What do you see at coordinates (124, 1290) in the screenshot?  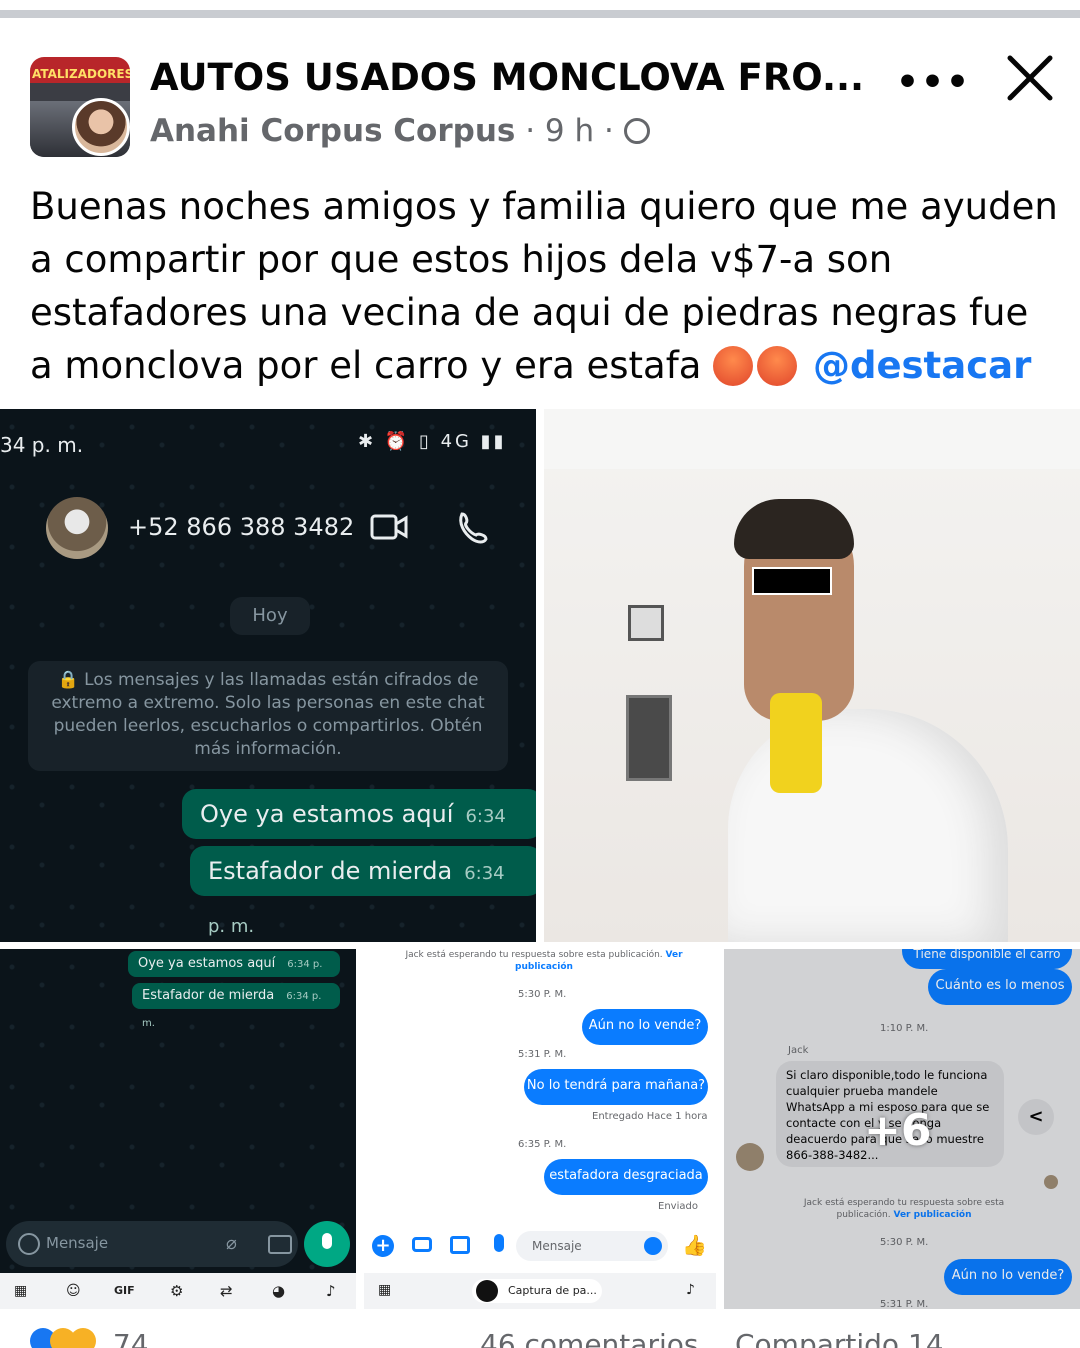 I see `gif-button: GIF` at bounding box center [124, 1290].